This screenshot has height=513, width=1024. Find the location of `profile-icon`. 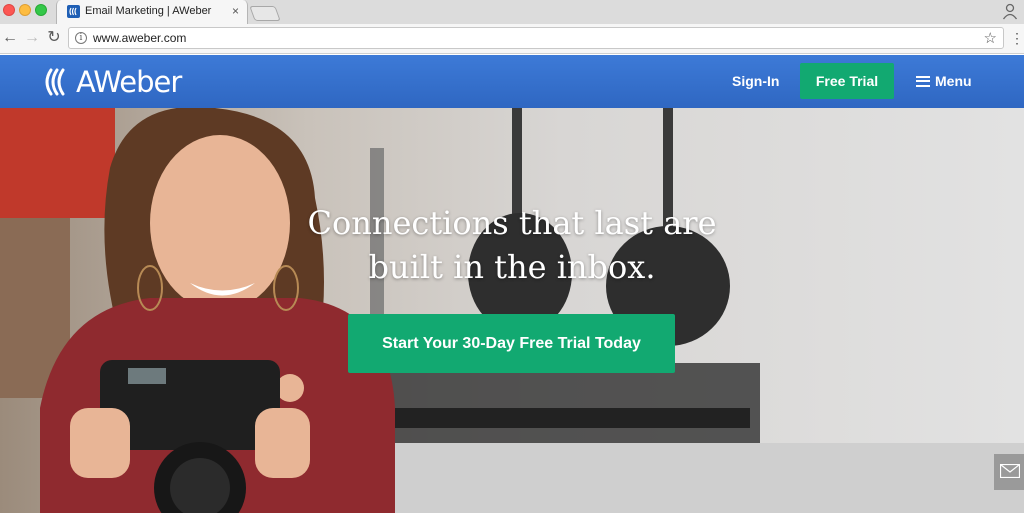

profile-icon is located at coordinates (1010, 11).